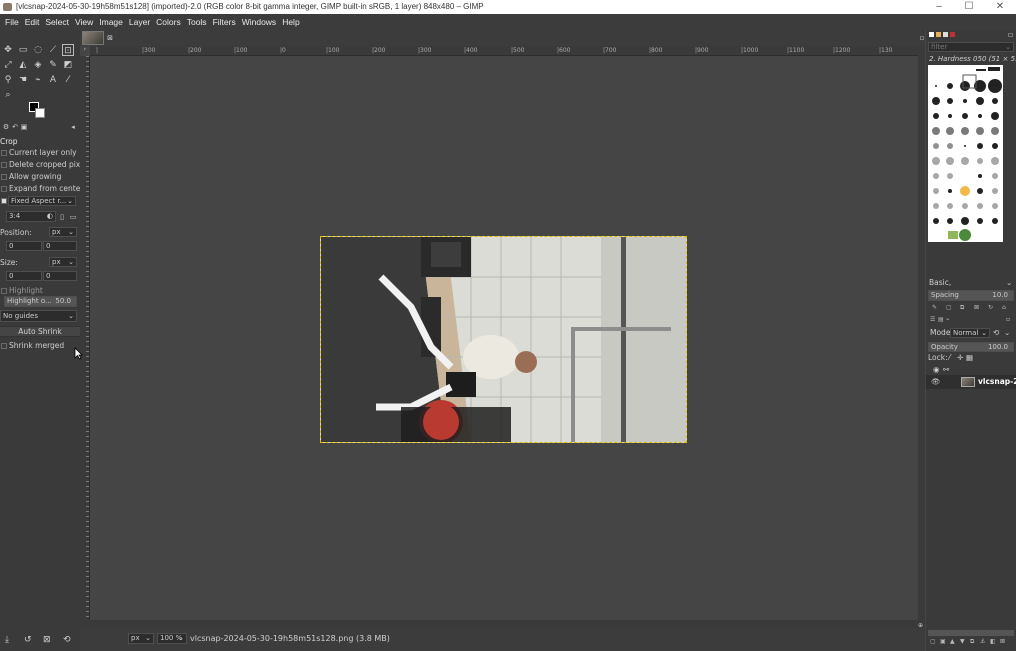 The image size is (1016, 651). Describe the element at coordinates (40, 290) in the screenshot. I see `option-highlight: Highlight` at that location.